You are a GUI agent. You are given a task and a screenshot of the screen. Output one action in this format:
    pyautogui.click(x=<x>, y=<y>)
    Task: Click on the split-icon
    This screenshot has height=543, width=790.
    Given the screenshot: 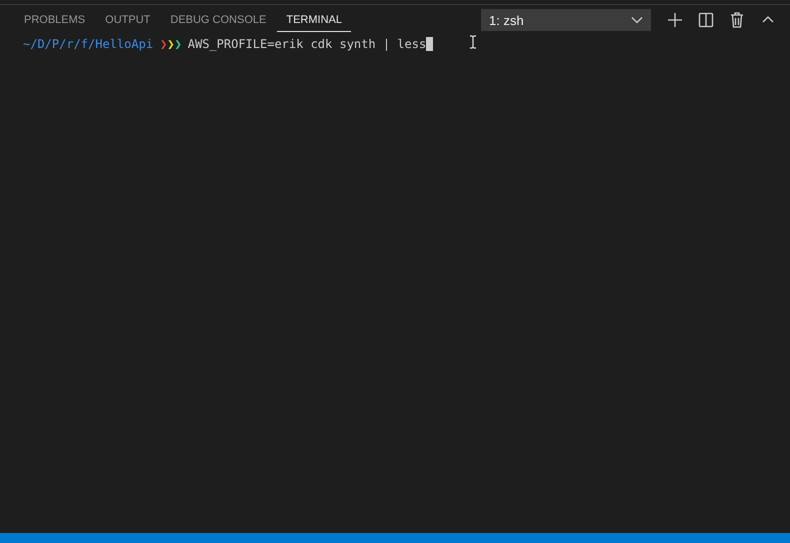 What is the action you would take?
    pyautogui.click(x=706, y=20)
    